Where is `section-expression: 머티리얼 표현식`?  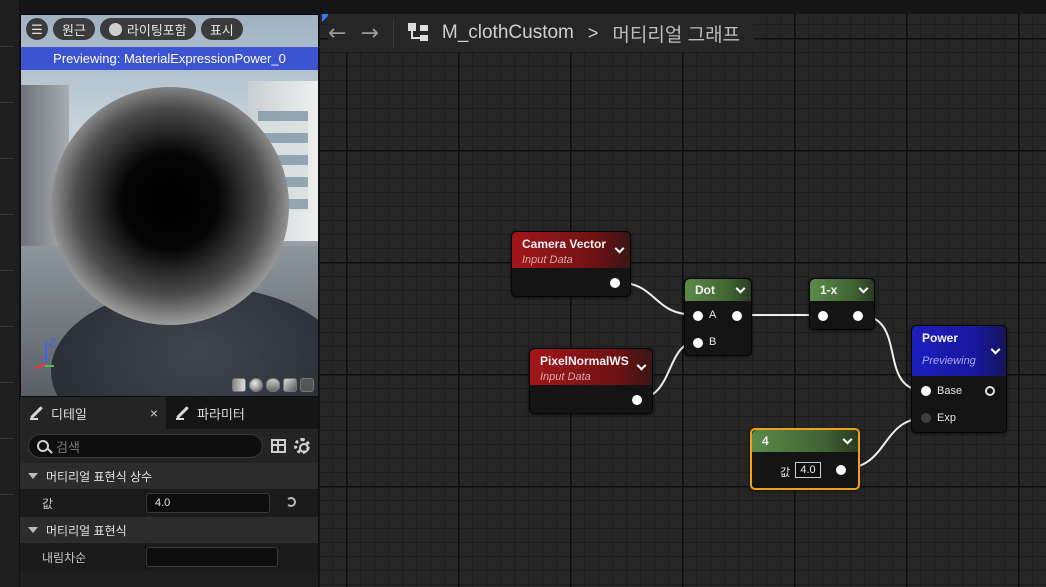 section-expression: 머티리얼 표현식 is located at coordinates (169, 530).